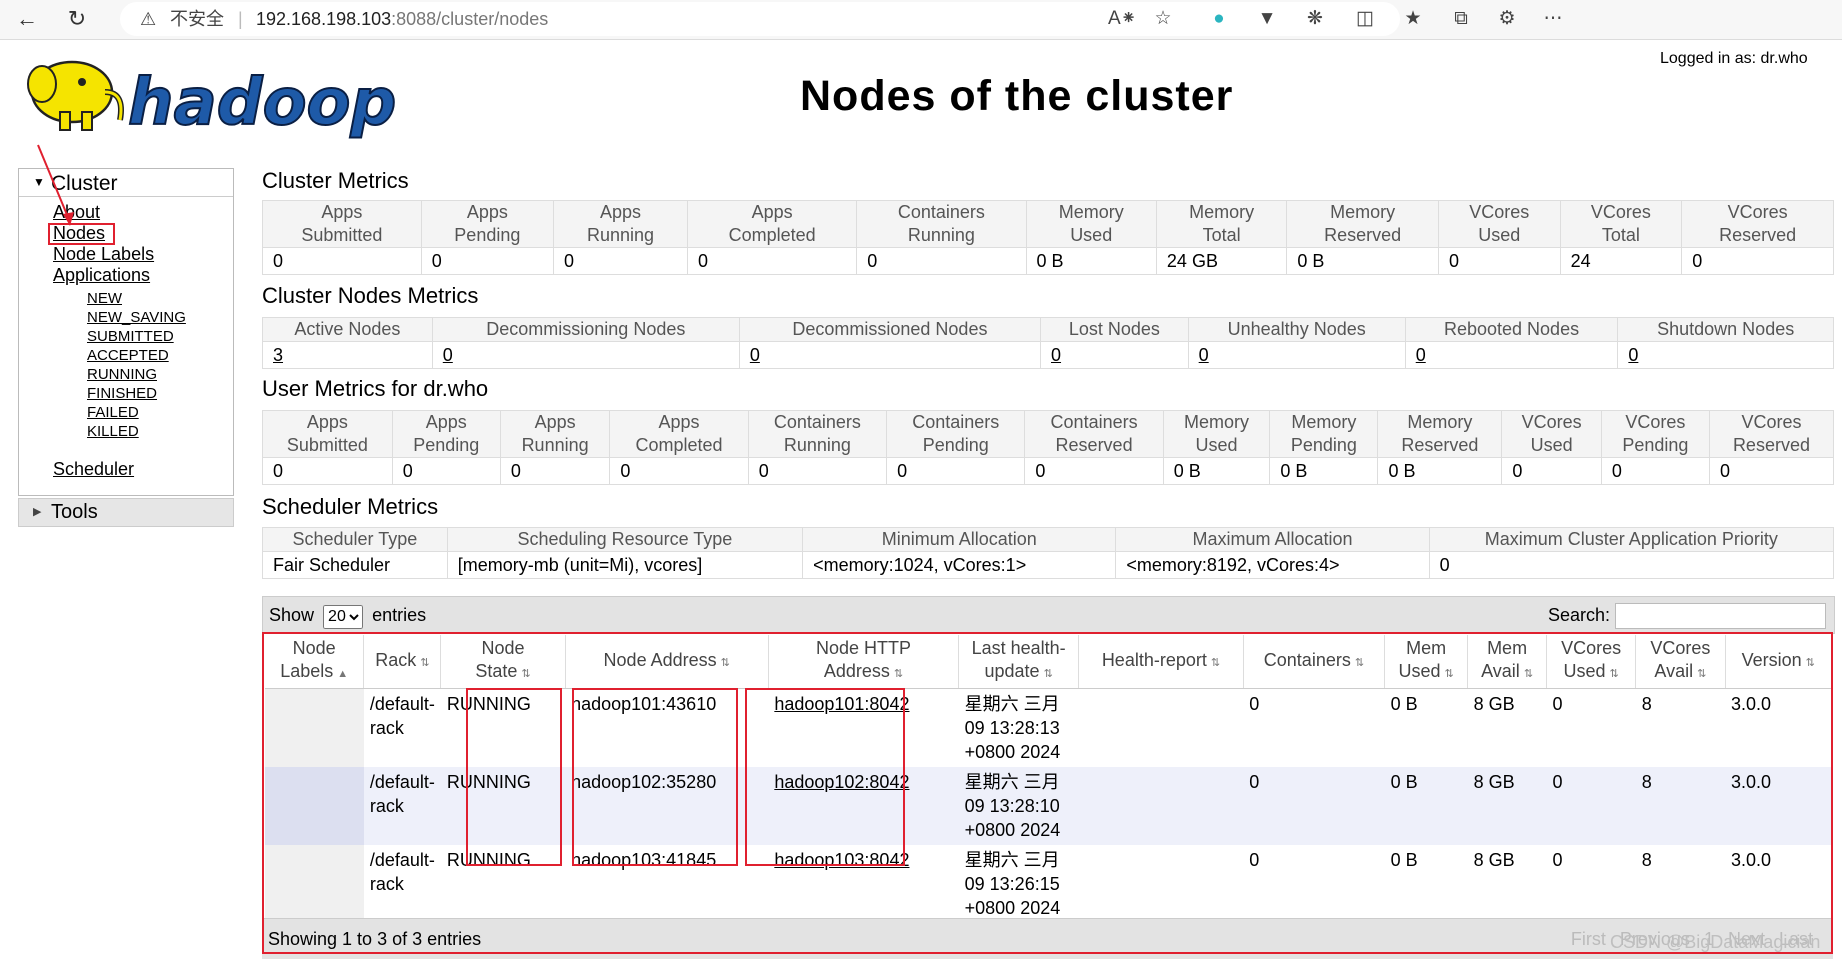 The image size is (1842, 963). I want to click on cluster-nodes-metrics-header: Lost Nodes, so click(1114, 329).